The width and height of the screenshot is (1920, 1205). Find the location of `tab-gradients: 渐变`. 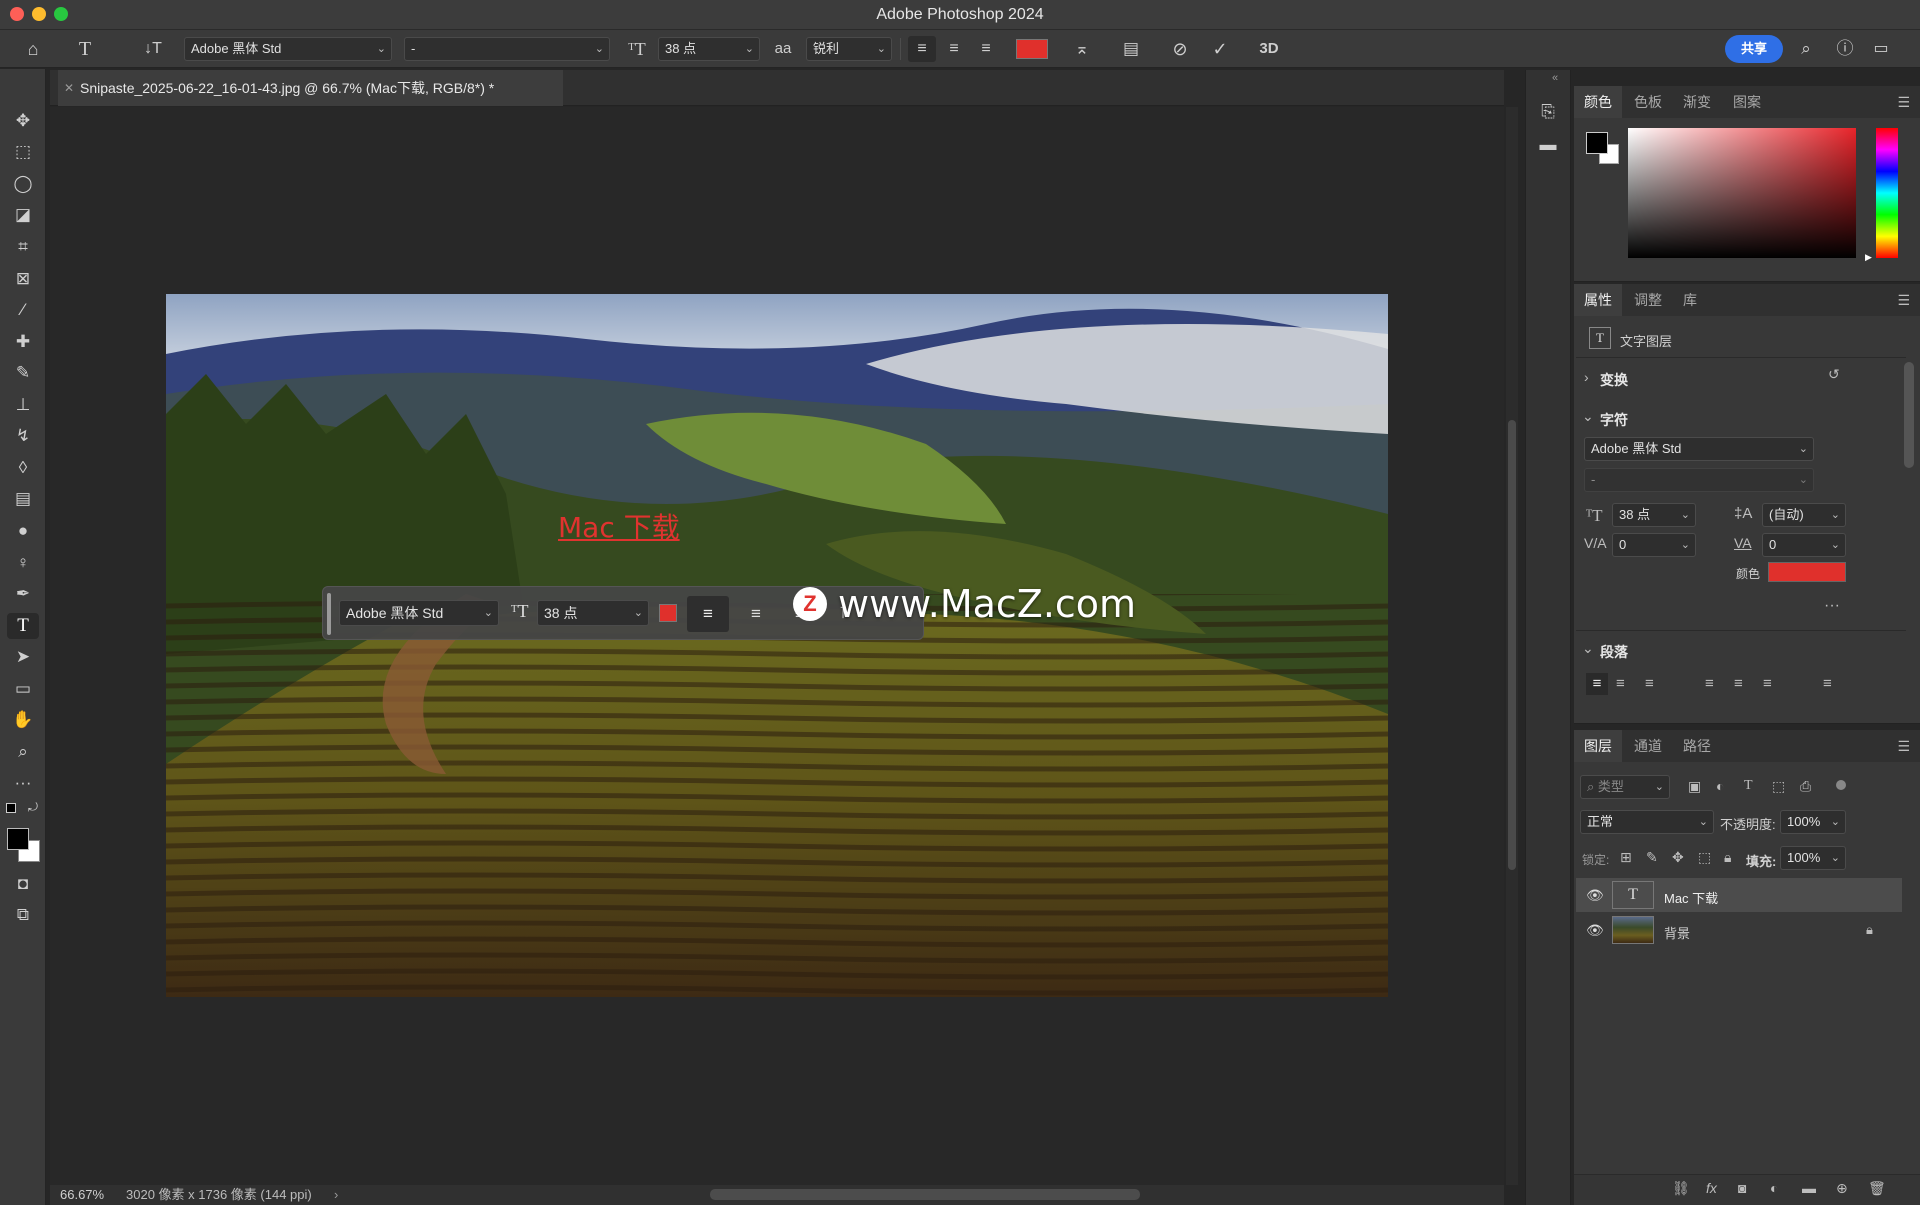

tab-gradients: 渐变 is located at coordinates (1697, 102).